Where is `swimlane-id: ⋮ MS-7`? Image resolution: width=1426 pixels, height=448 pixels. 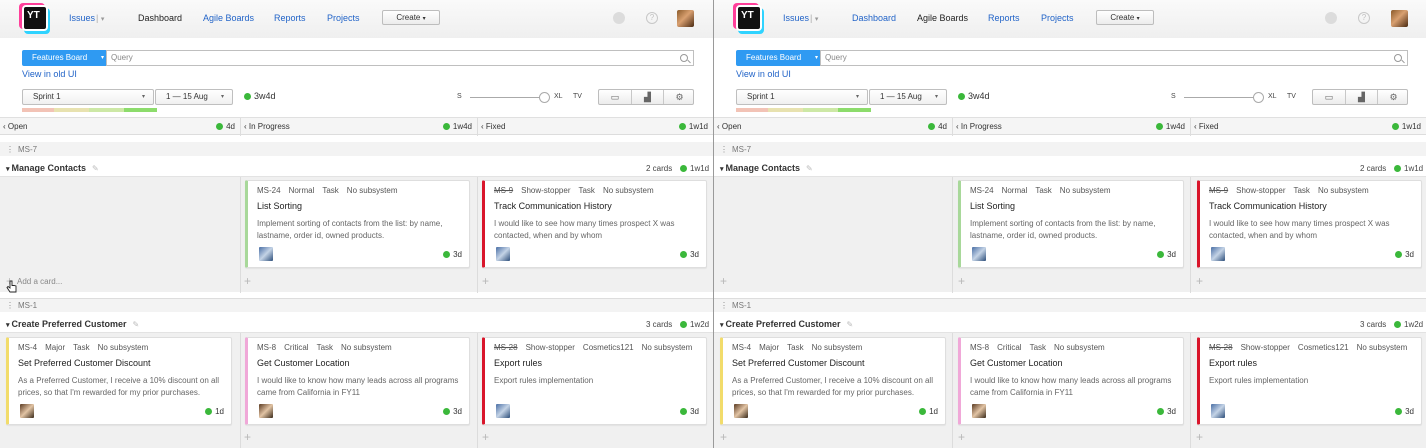 swimlane-id: ⋮ MS-7 is located at coordinates (735, 149).